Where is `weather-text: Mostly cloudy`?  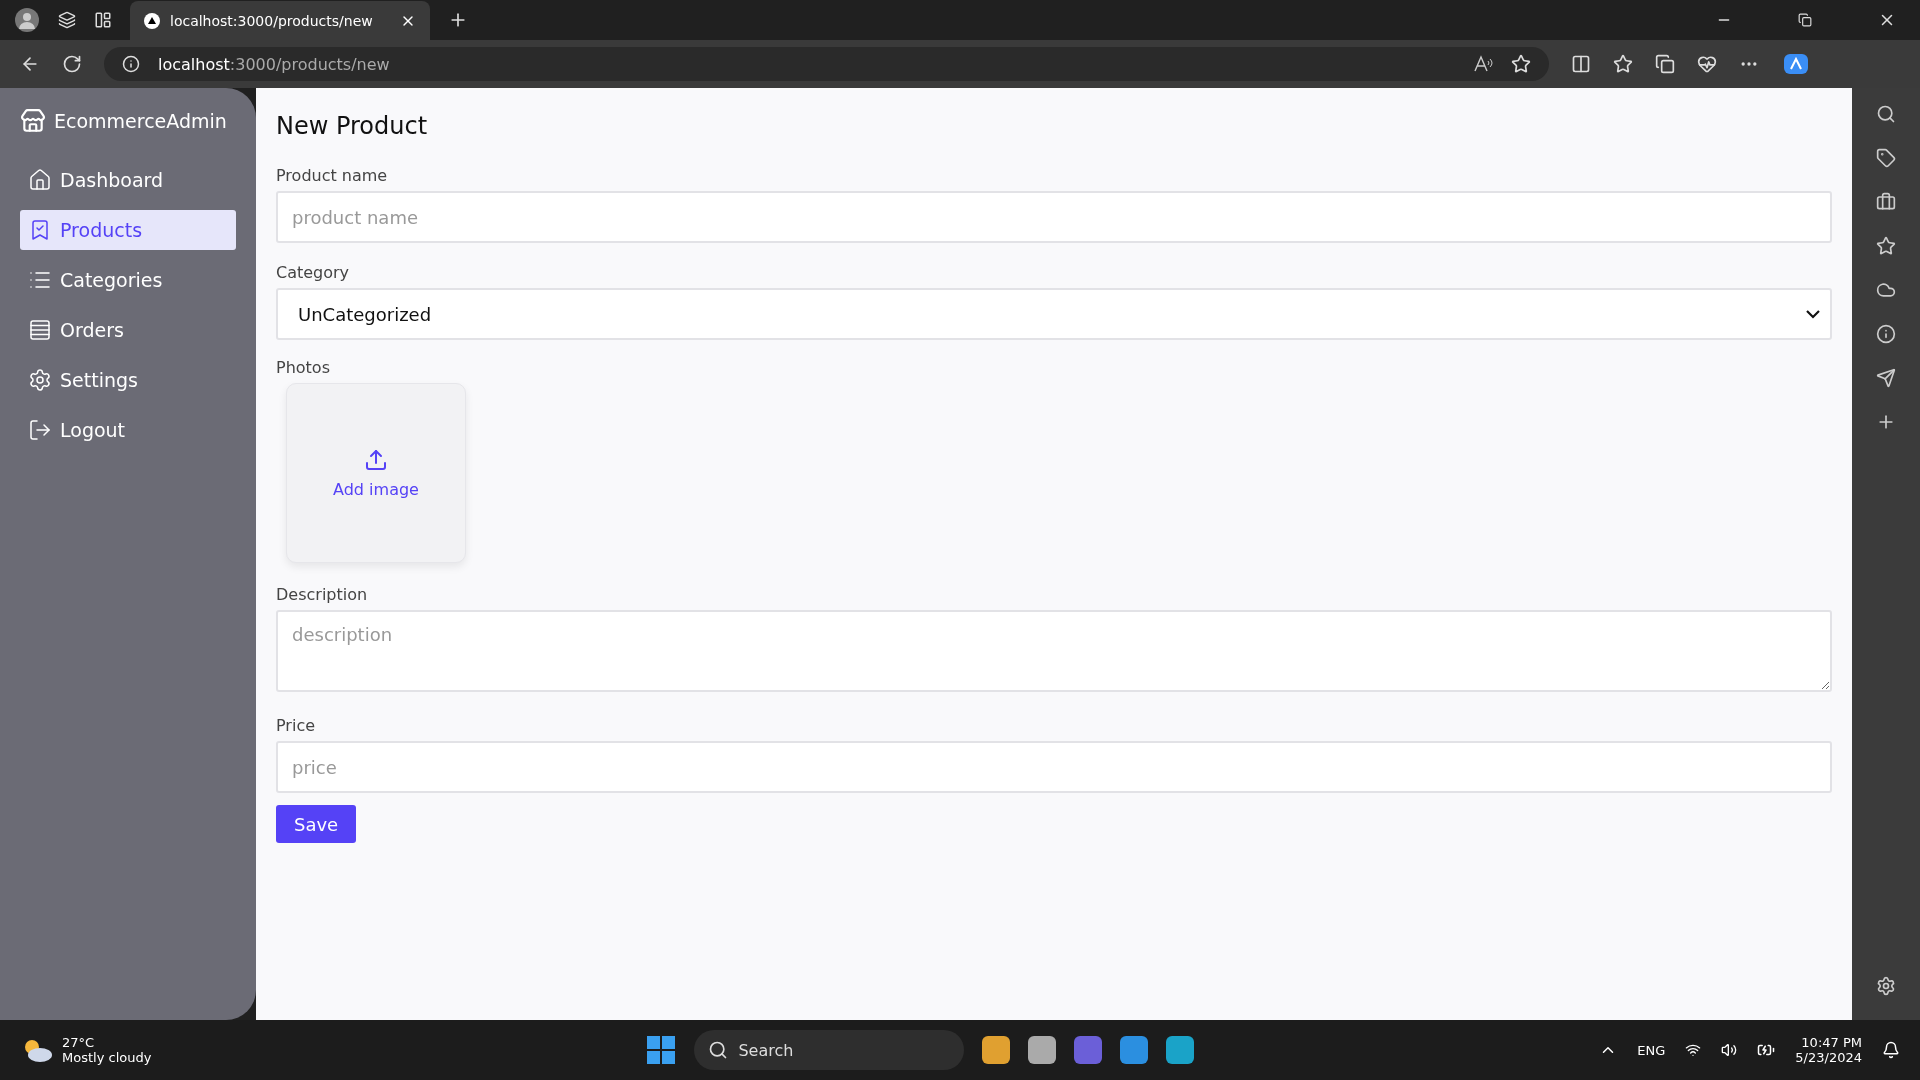
weather-text: Mostly cloudy is located at coordinates (107, 1057).